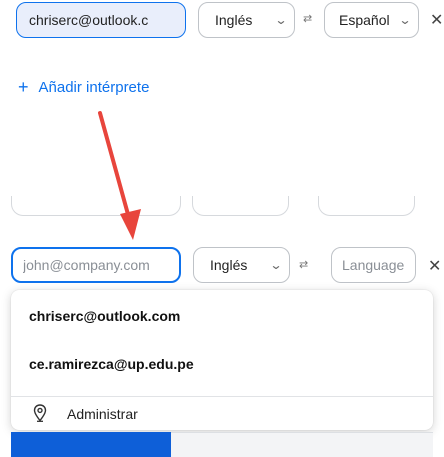  What do you see at coordinates (240, 206) in the screenshot?
I see `hidden-row-source-edge` at bounding box center [240, 206].